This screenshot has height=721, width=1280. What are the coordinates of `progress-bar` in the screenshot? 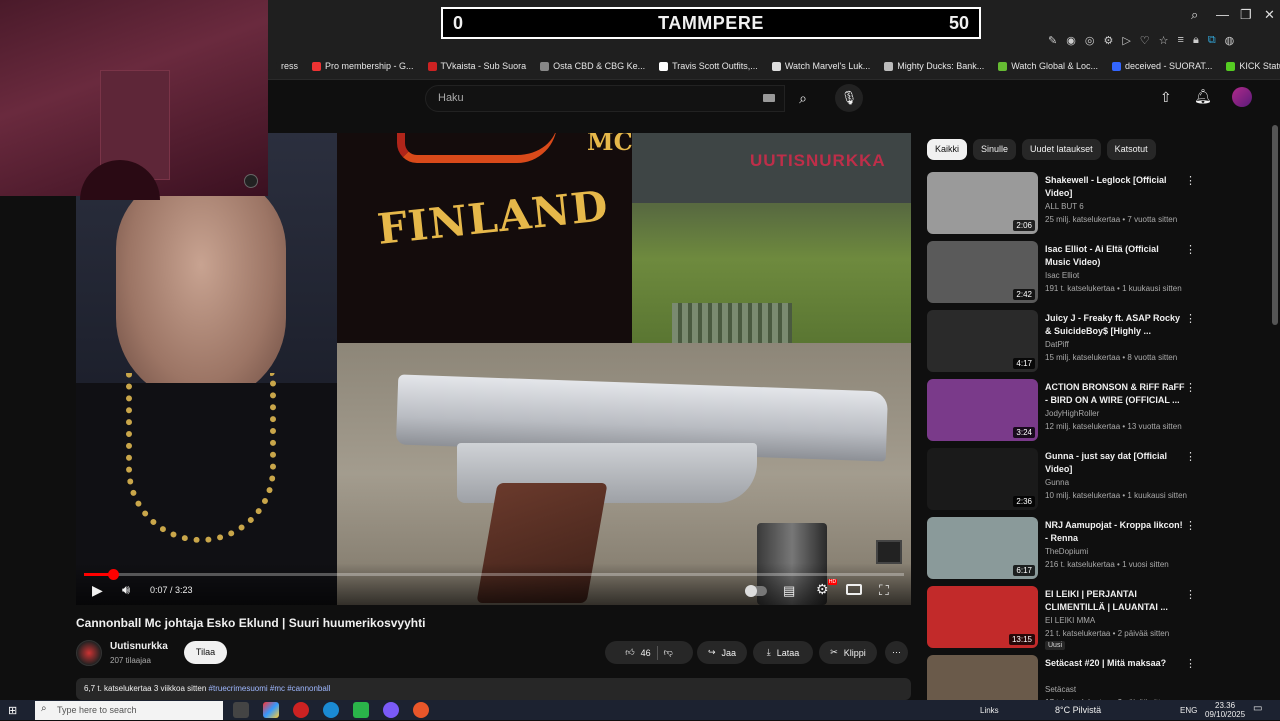 It's located at (494, 574).